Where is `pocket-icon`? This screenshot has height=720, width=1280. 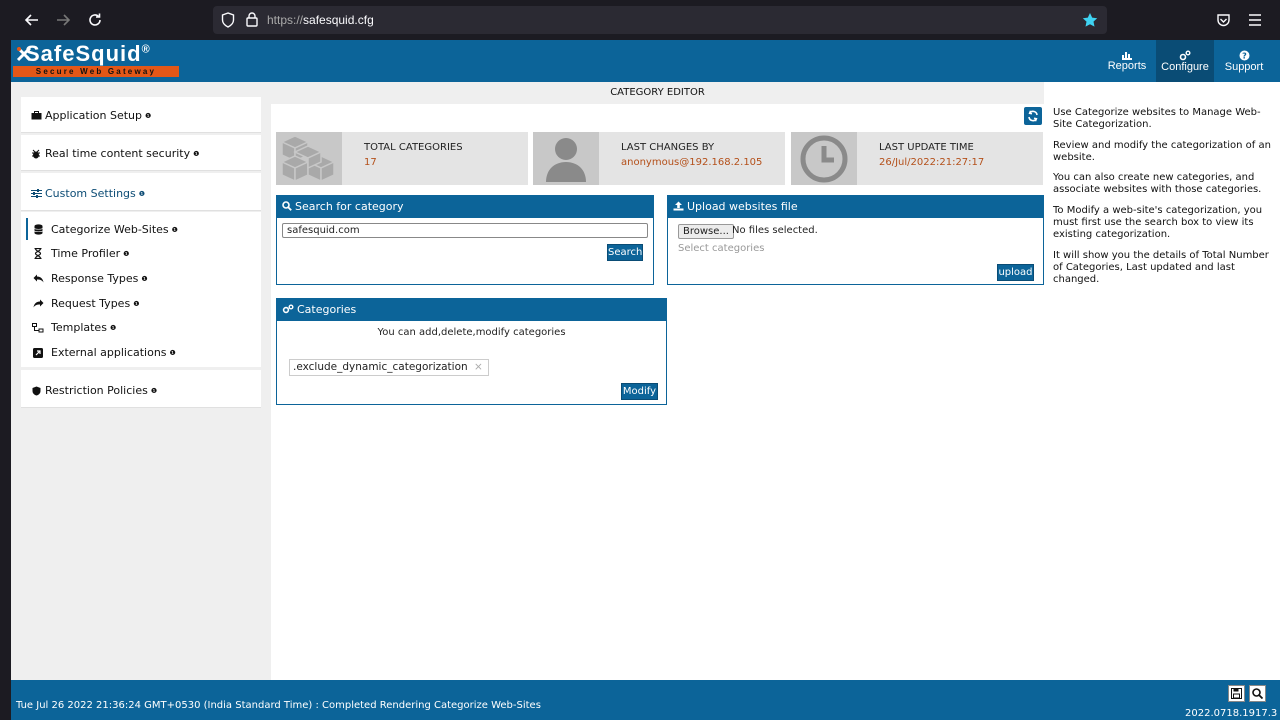 pocket-icon is located at coordinates (1223, 20).